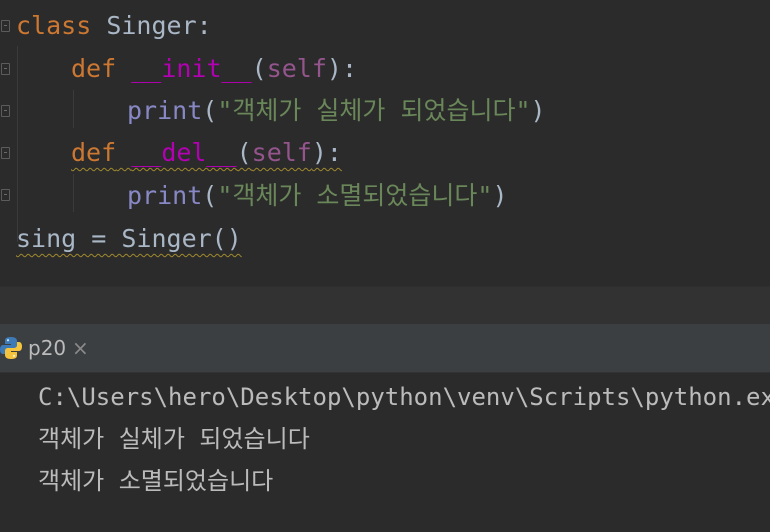  Describe the element at coordinates (11, 348) in the screenshot. I see `python-icon` at that location.